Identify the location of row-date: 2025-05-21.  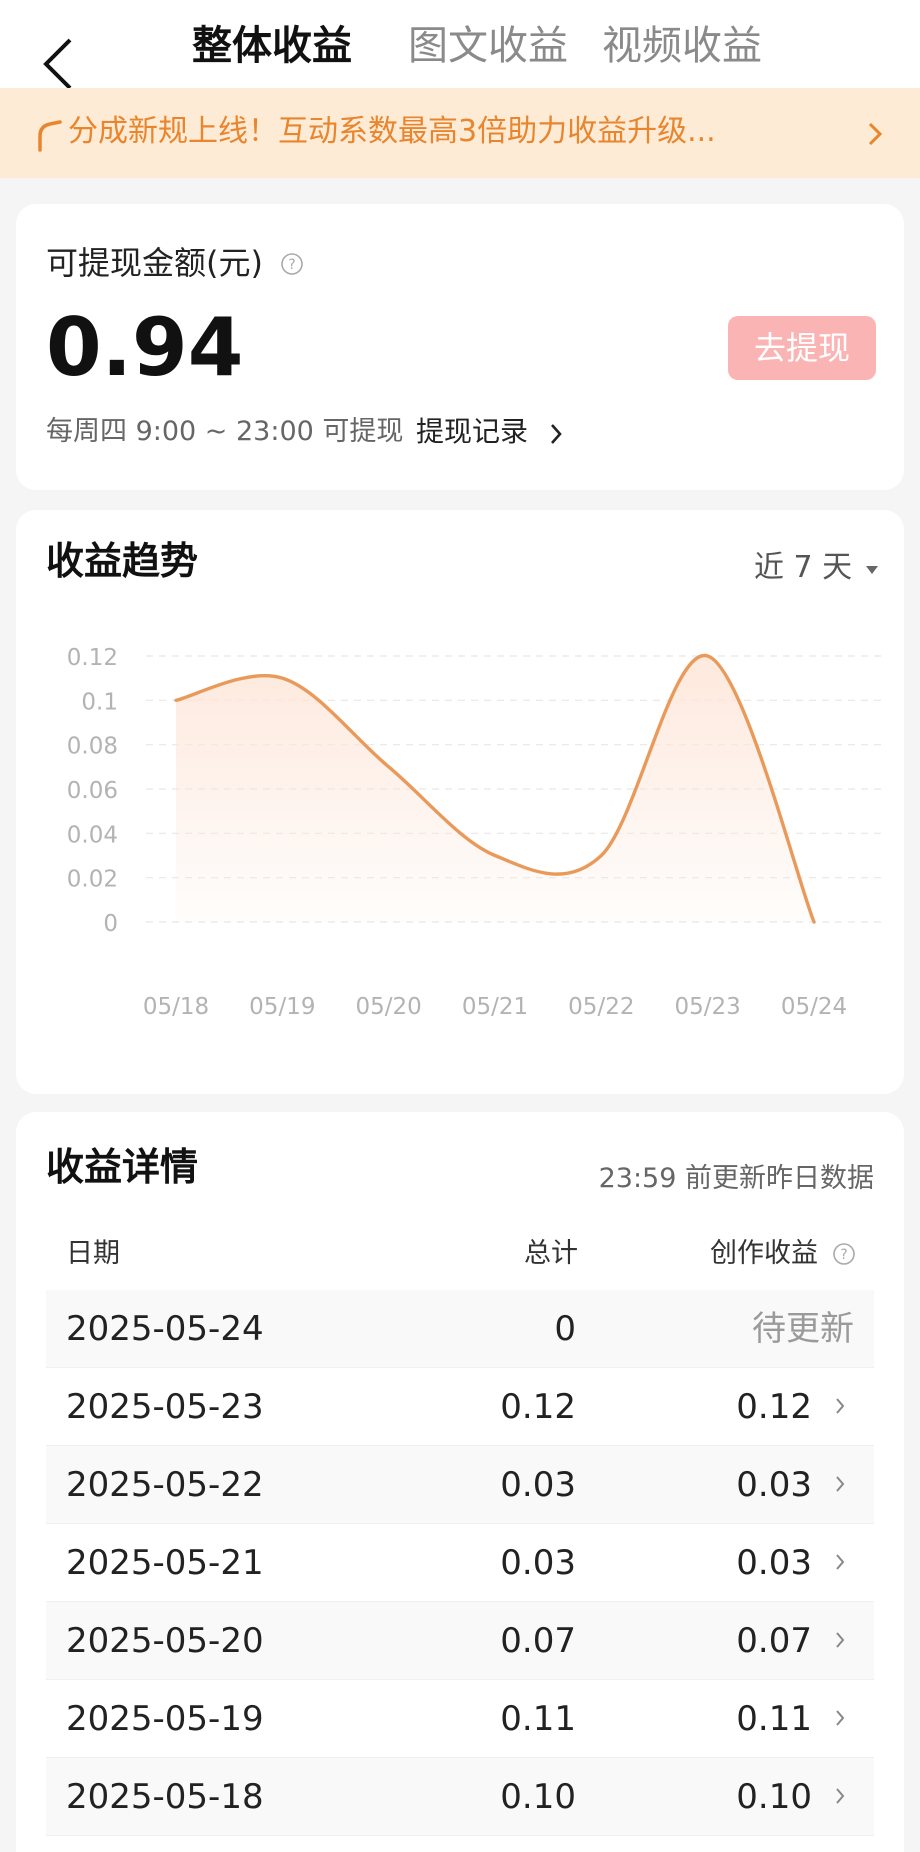
(165, 1563).